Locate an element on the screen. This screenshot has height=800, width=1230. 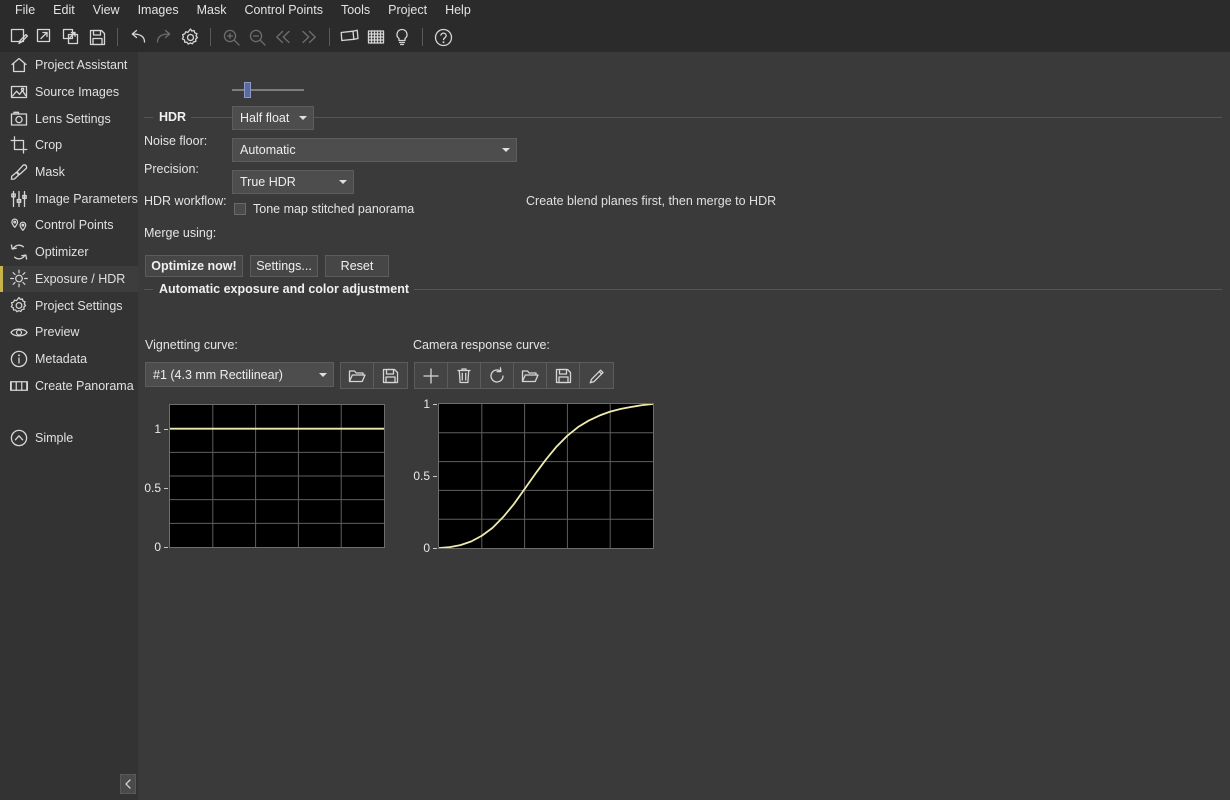
sidebar-item-label: Preview is located at coordinates (57, 332).